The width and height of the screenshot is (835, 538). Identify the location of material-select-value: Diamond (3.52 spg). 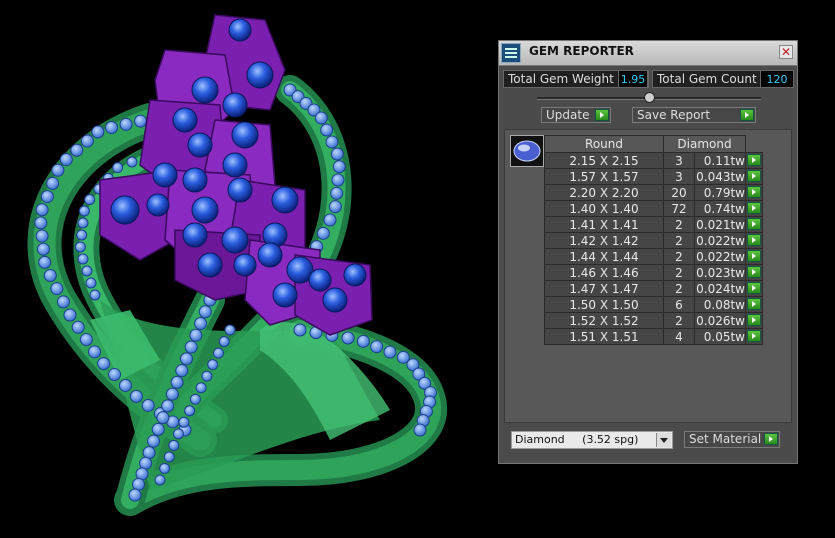
(577, 439).